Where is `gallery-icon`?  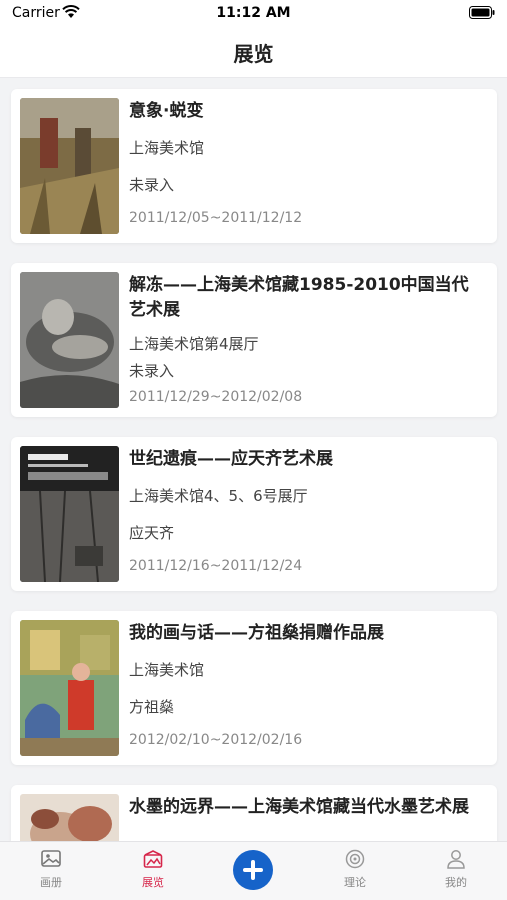 gallery-icon is located at coordinates (153, 859).